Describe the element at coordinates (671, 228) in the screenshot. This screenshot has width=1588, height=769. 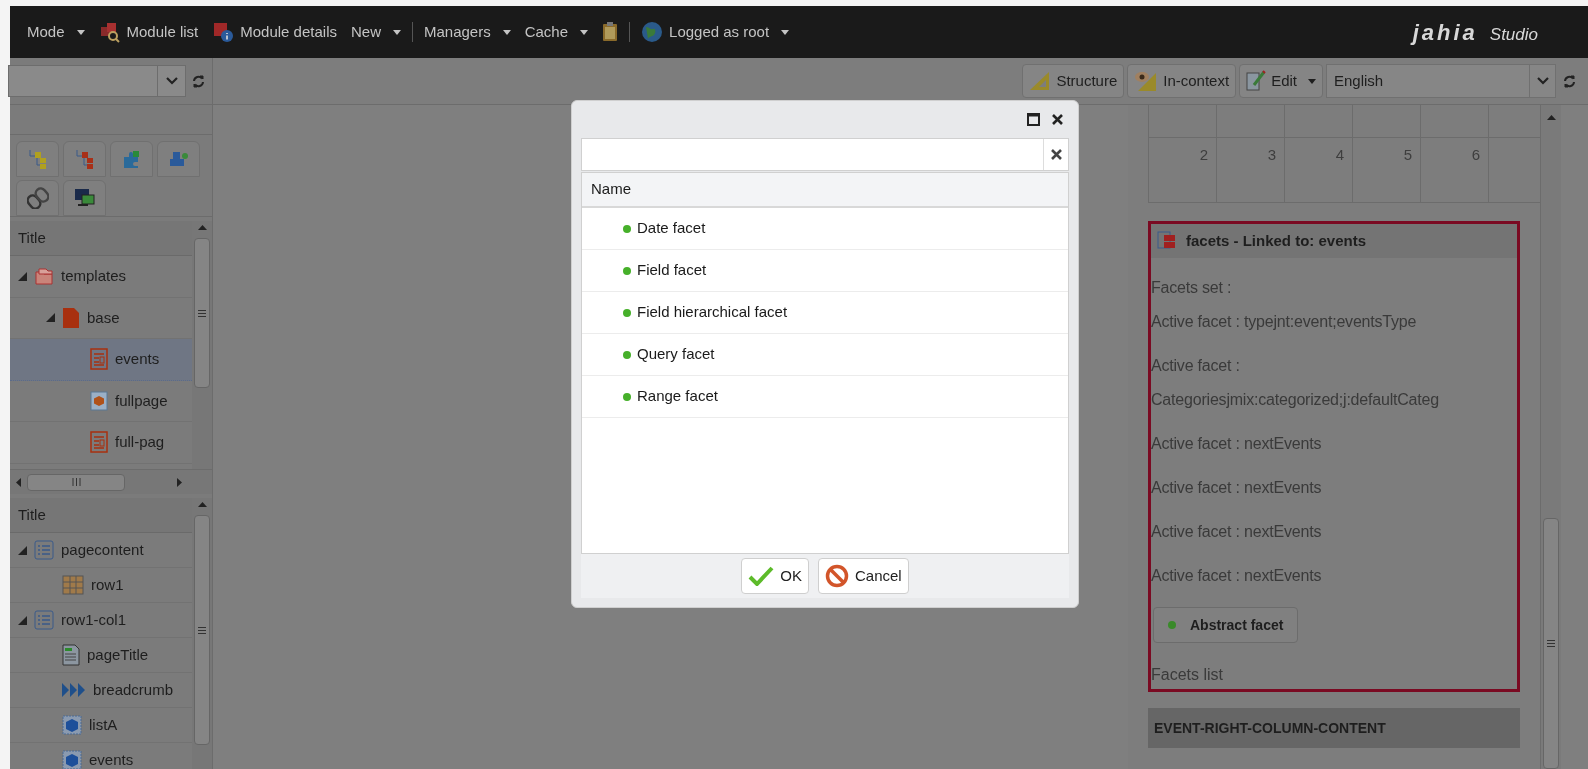
I see `facet-name: Date facet` at that location.